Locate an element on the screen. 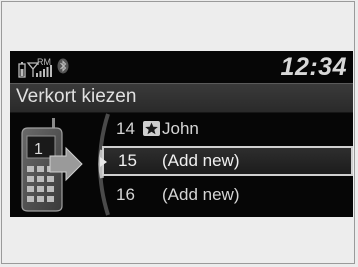 This screenshot has height=267, width=358. screen-title: Verkort kiezen is located at coordinates (76, 96).